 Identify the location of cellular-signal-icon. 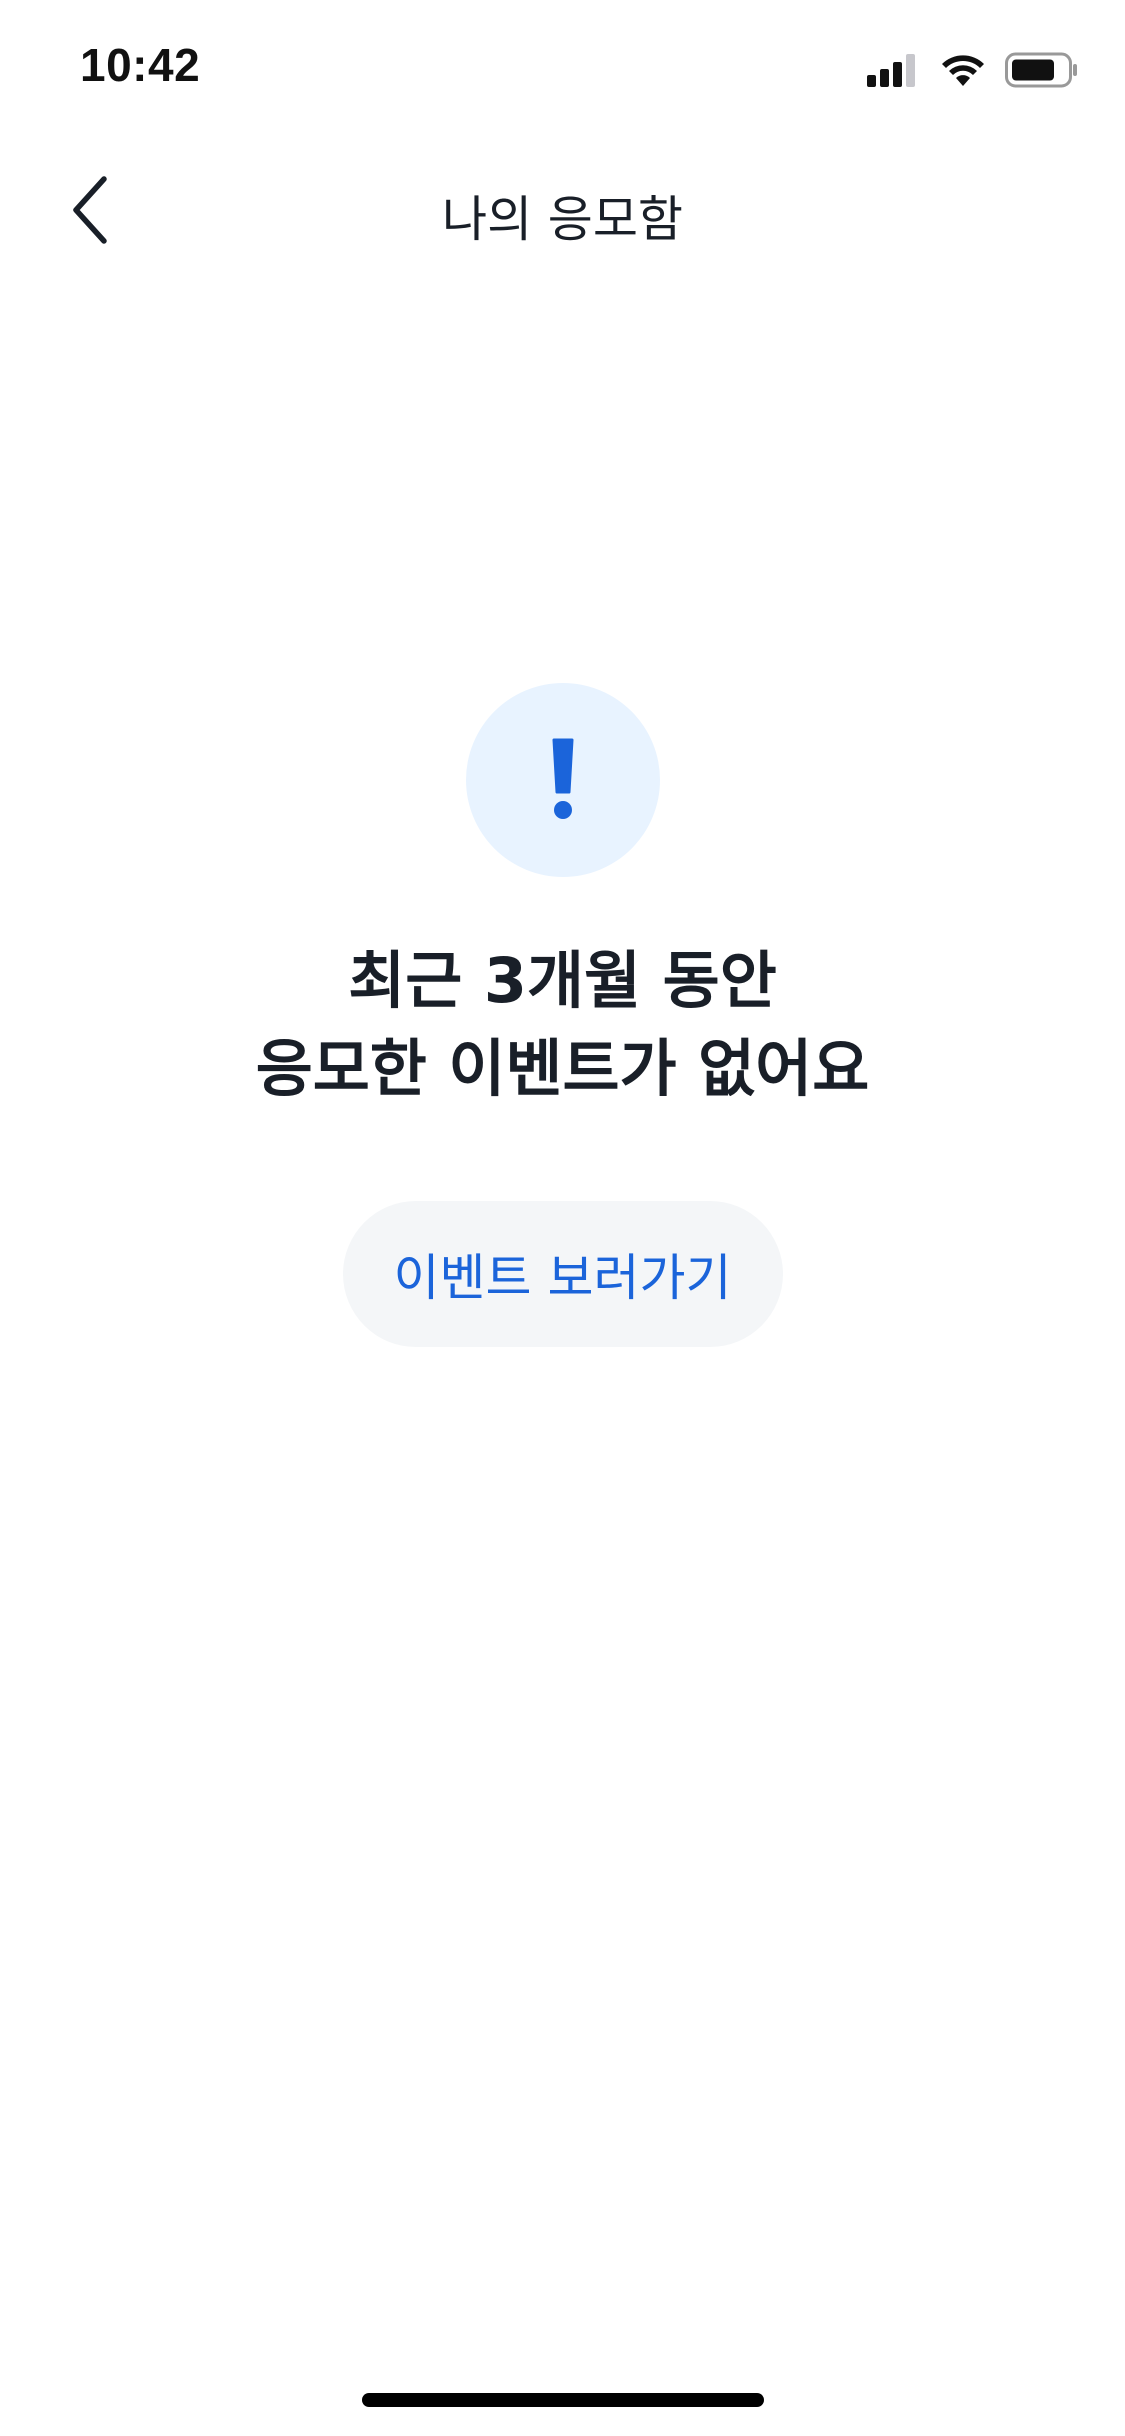
(894, 70).